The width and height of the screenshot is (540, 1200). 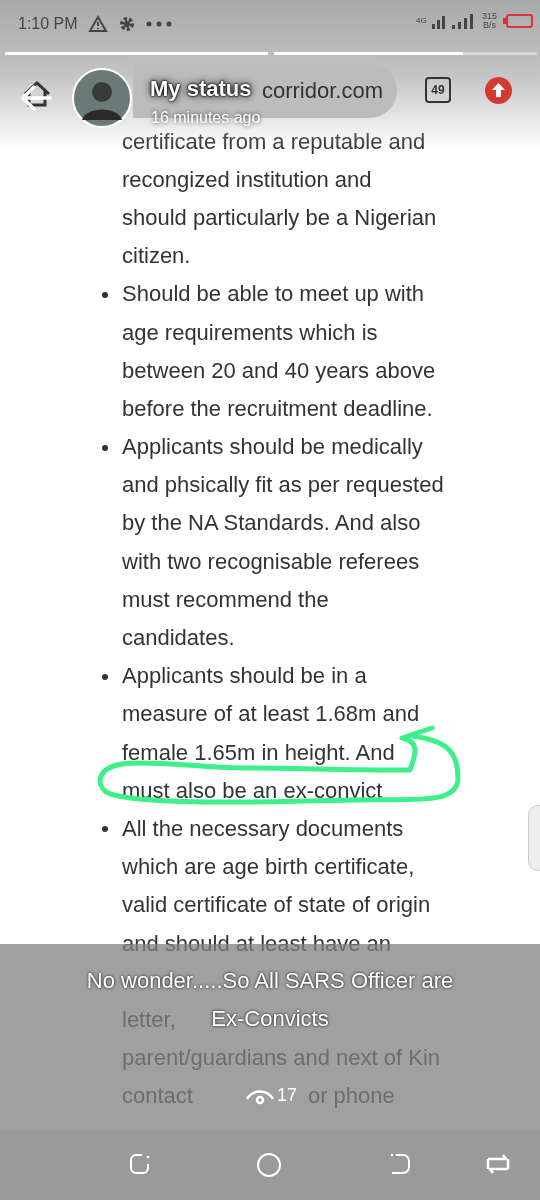 What do you see at coordinates (268, 867) in the screenshot?
I see `list-text-line: which are age birth certificate,` at bounding box center [268, 867].